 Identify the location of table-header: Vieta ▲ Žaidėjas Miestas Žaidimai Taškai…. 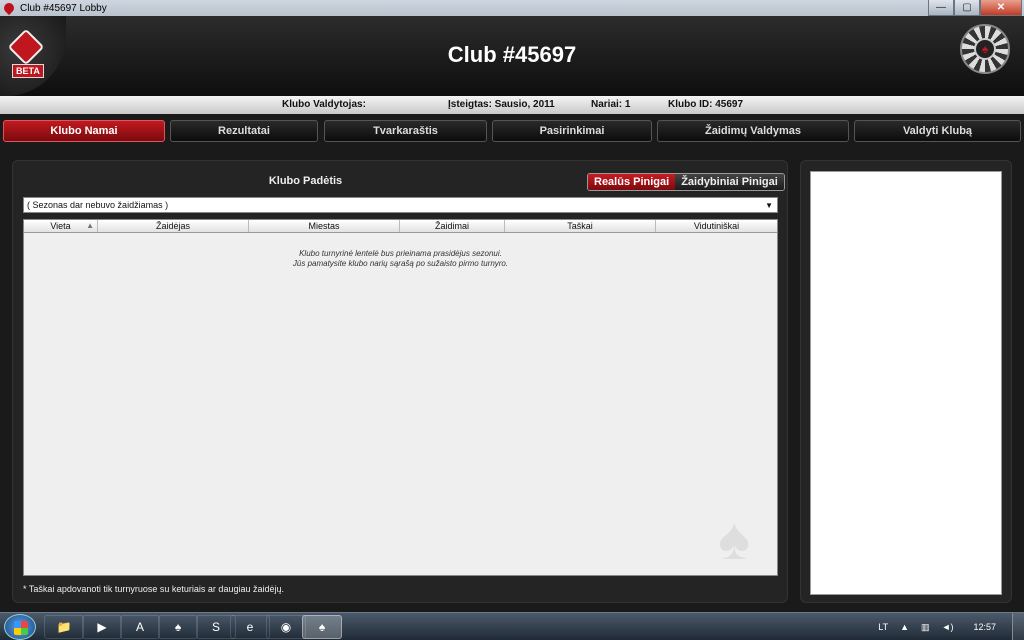
(400, 226).